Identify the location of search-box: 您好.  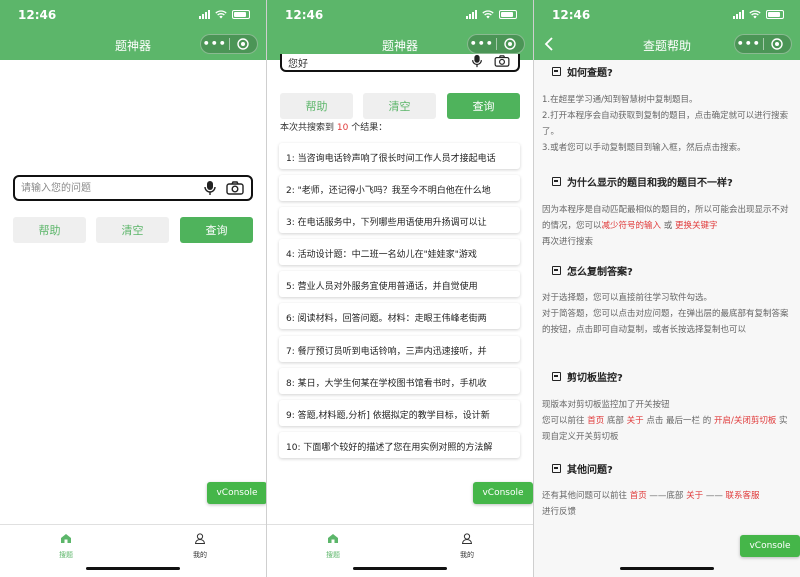
(400, 63).